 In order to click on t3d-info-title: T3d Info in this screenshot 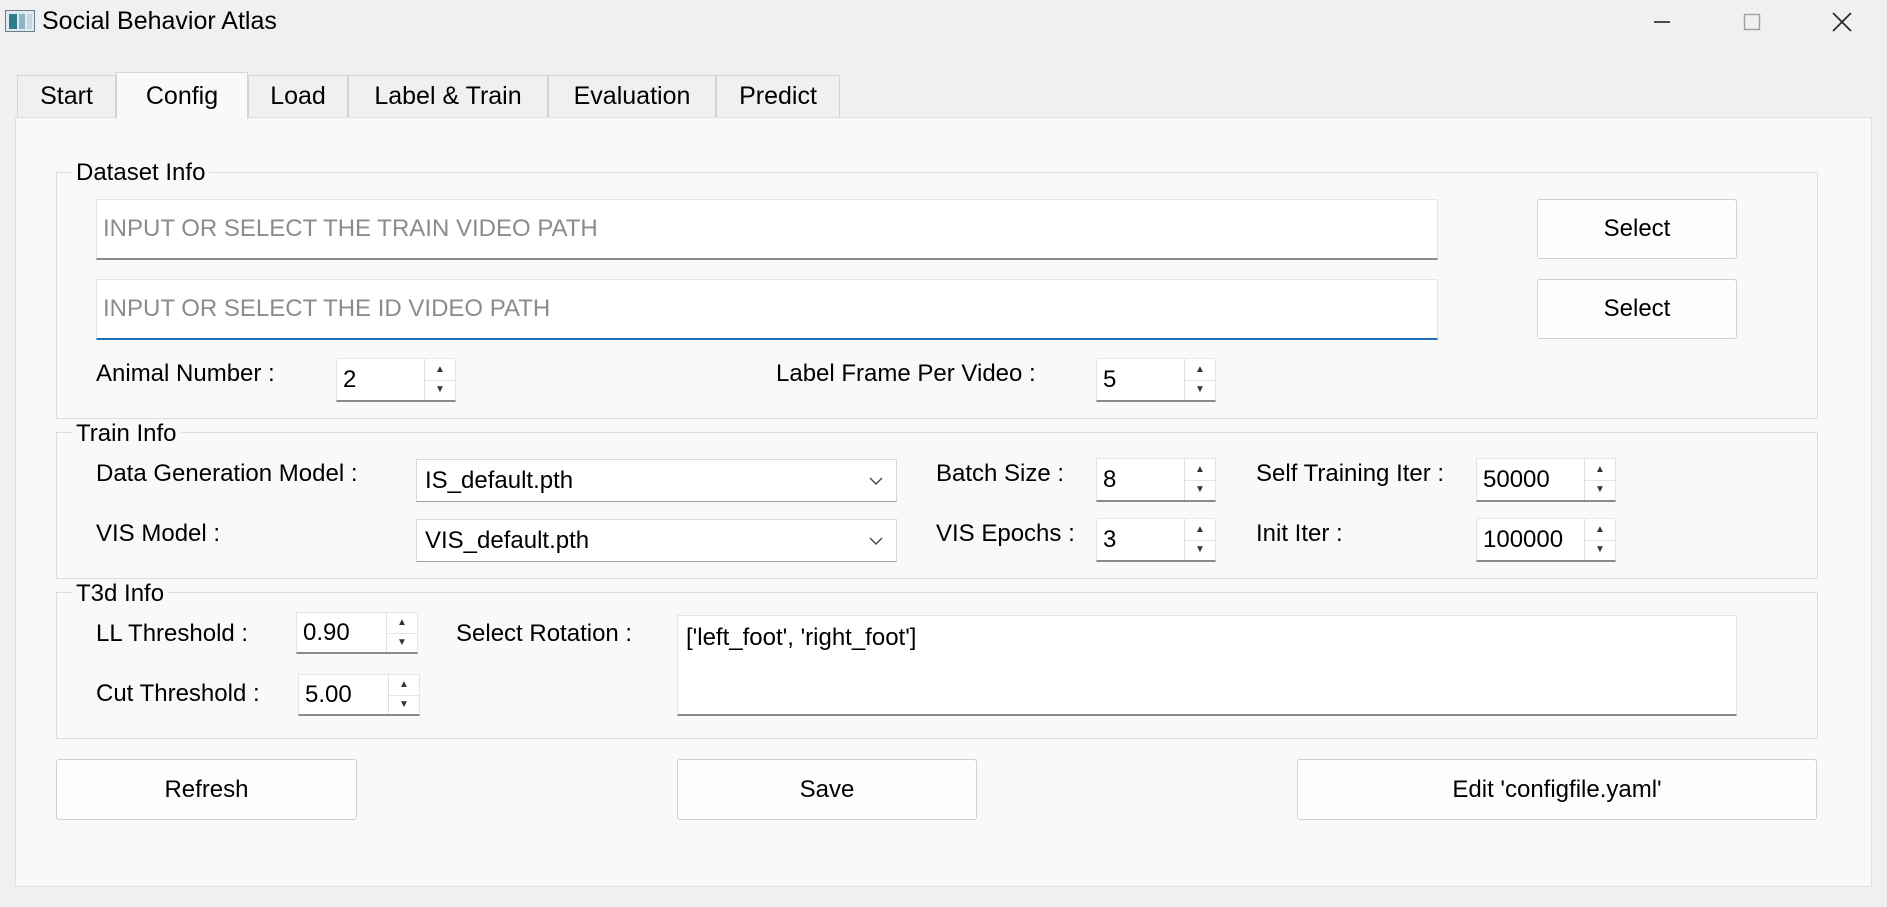, I will do `click(120, 594)`.